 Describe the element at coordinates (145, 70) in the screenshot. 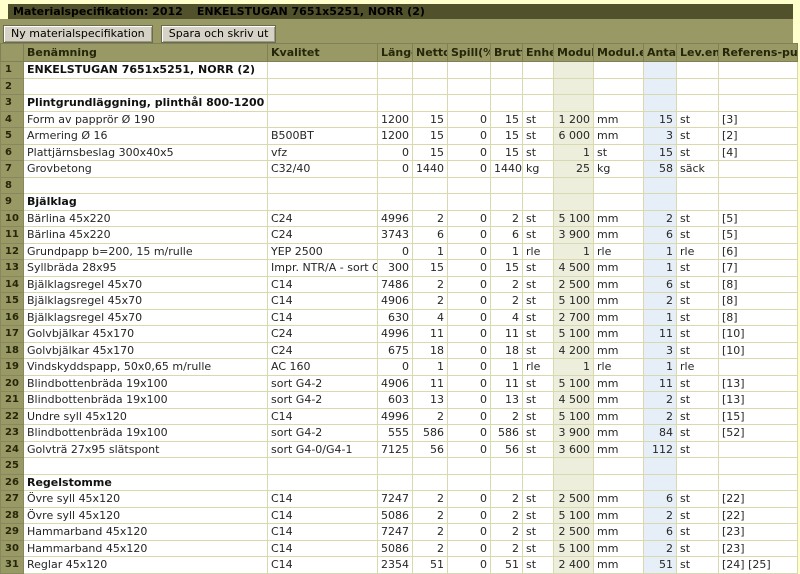

I see `cell-name: ENKELSTUGAN 7651x5251, NORR (2)` at that location.